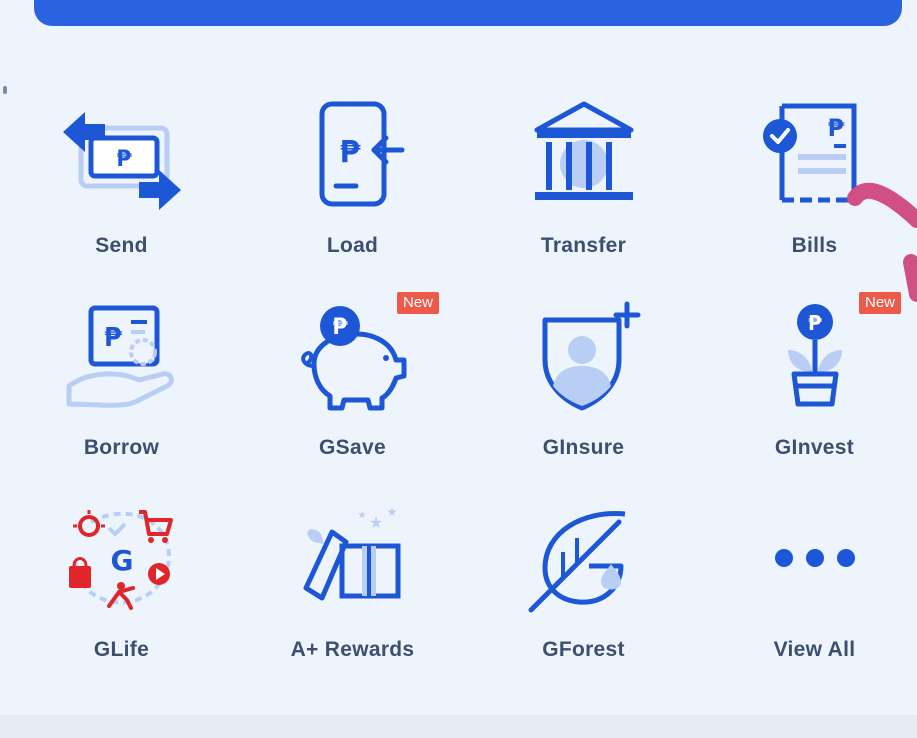 The width and height of the screenshot is (917, 738). What do you see at coordinates (121, 447) in the screenshot?
I see `service-label: Borrow` at bounding box center [121, 447].